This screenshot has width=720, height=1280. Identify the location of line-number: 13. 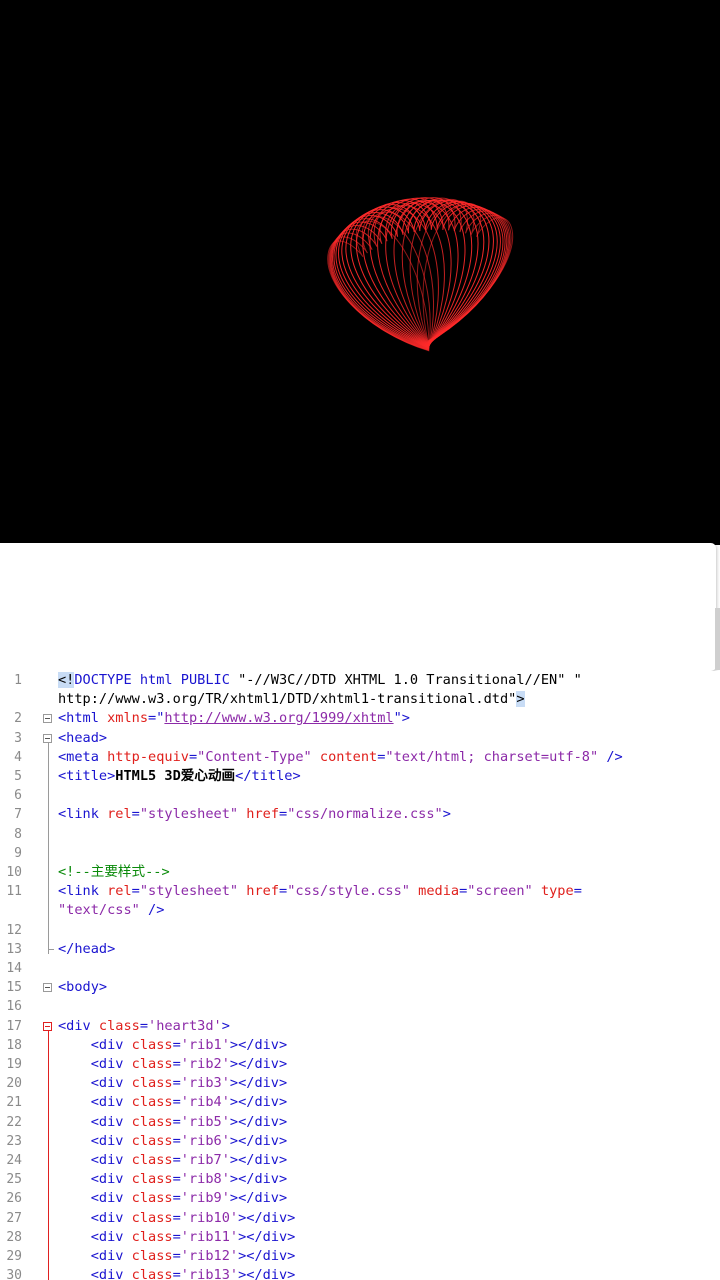
(14, 949).